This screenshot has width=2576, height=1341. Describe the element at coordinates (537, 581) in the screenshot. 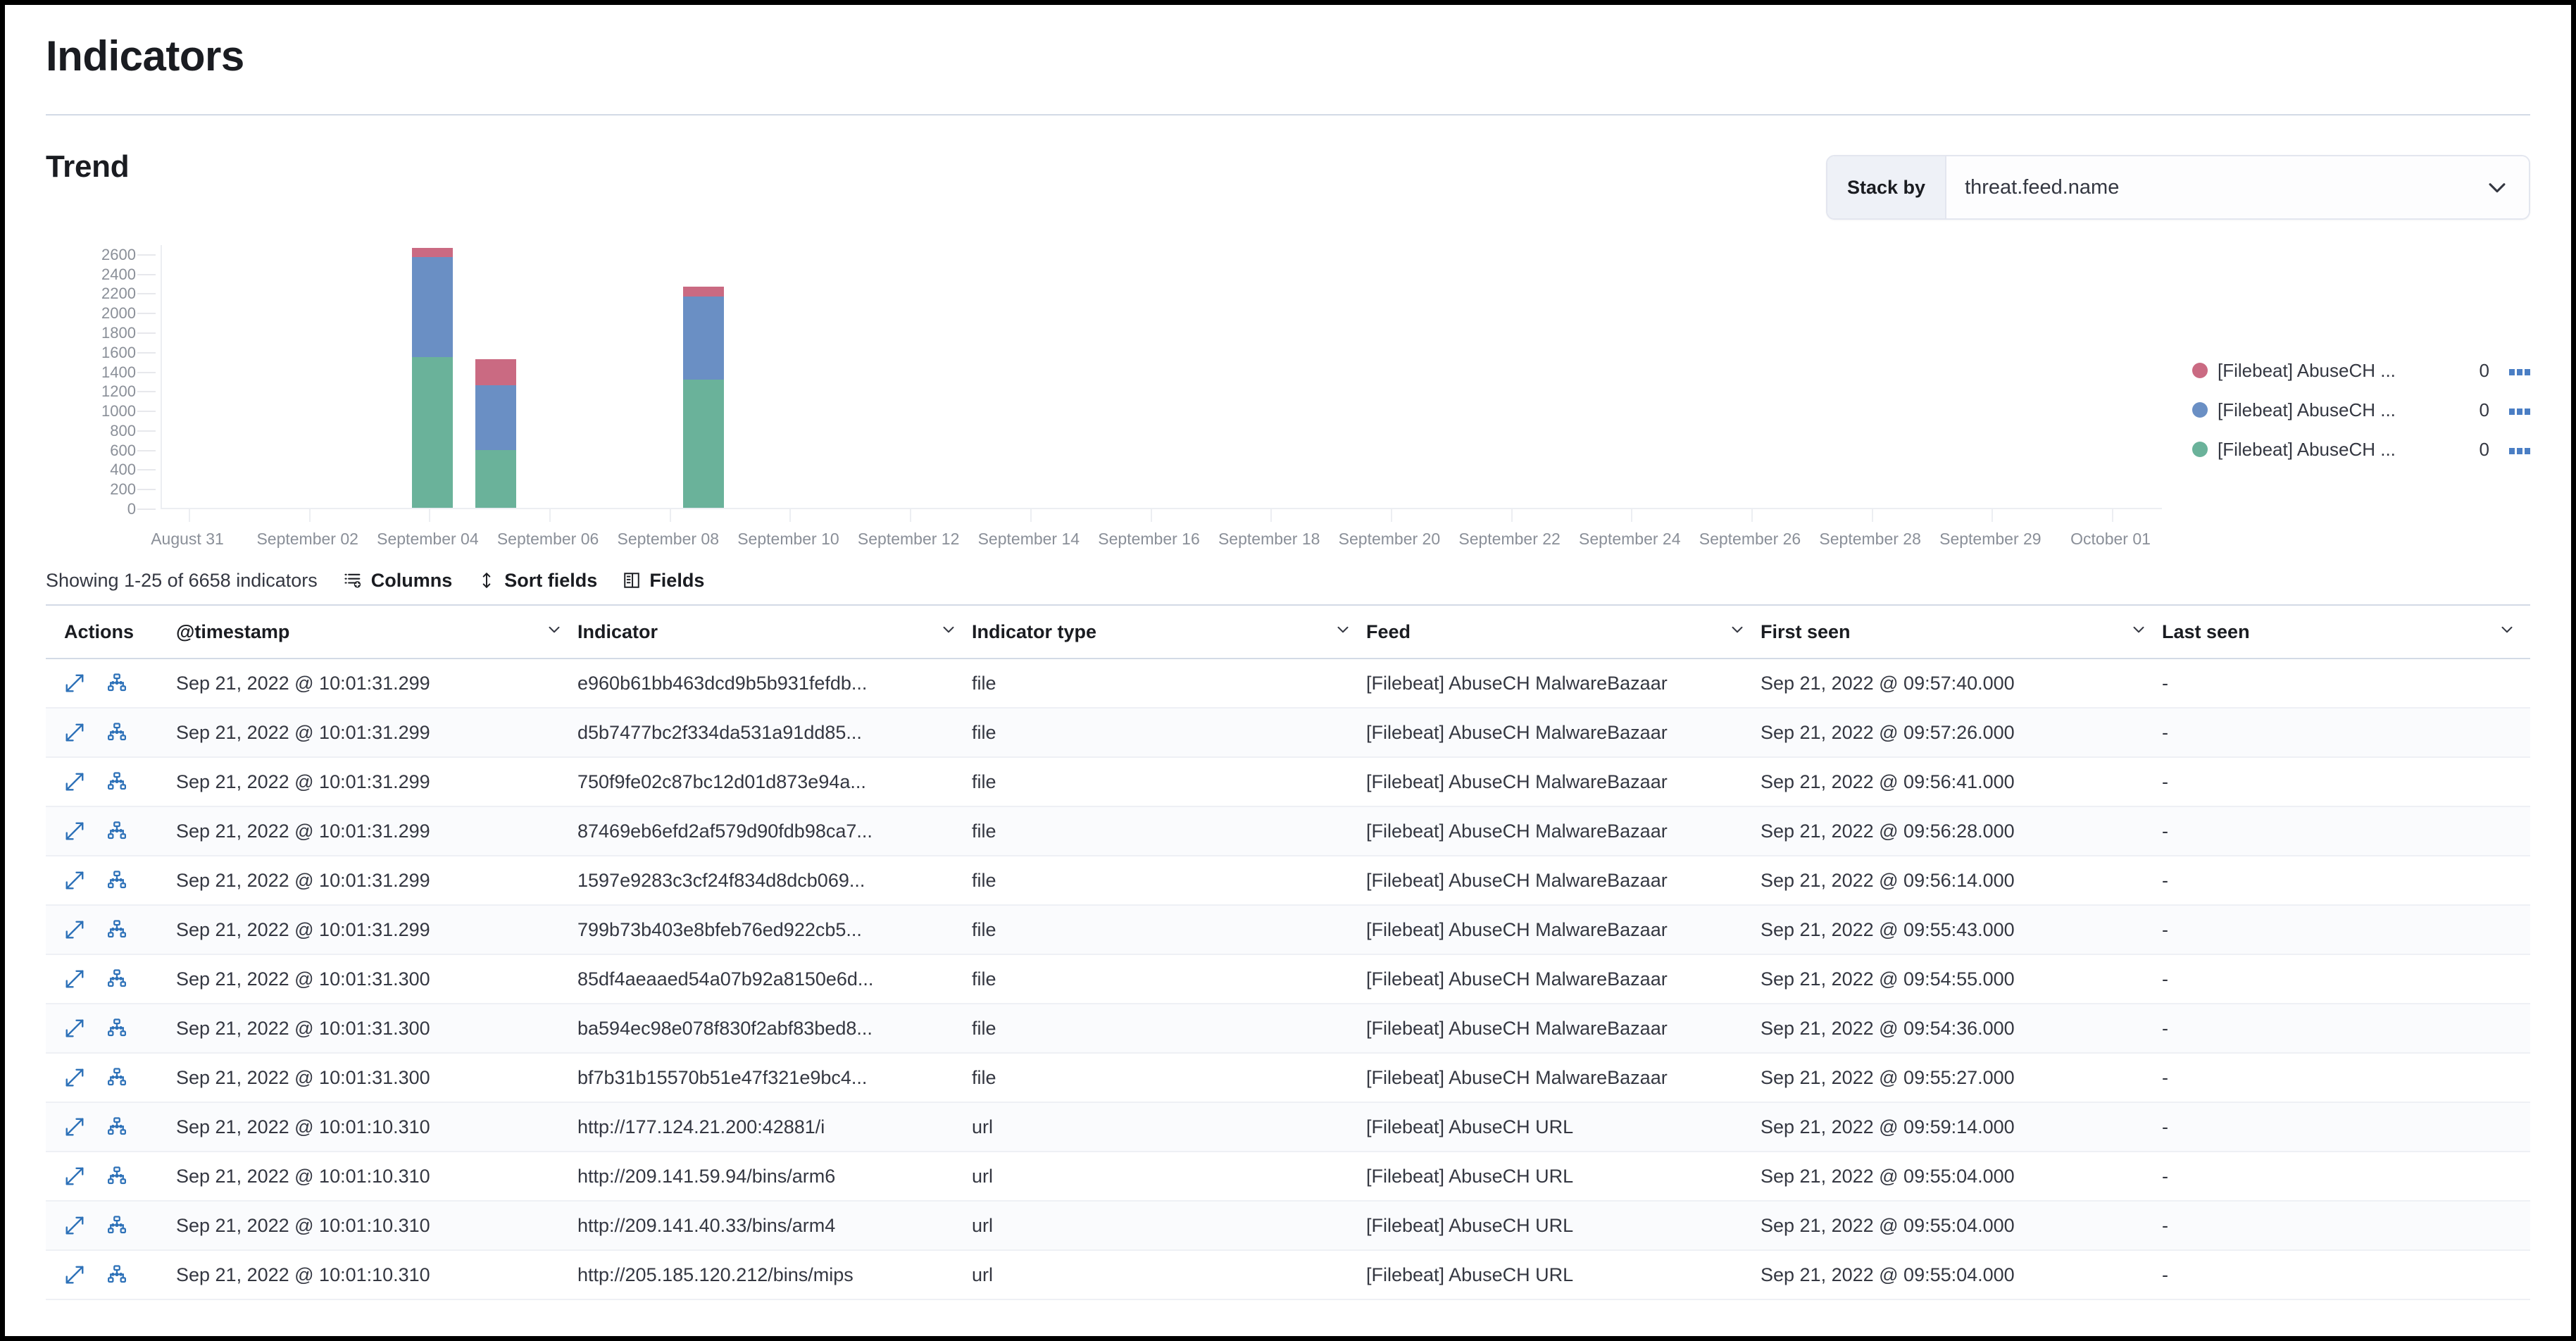

I see `sort-fields-button: Sort fields` at that location.